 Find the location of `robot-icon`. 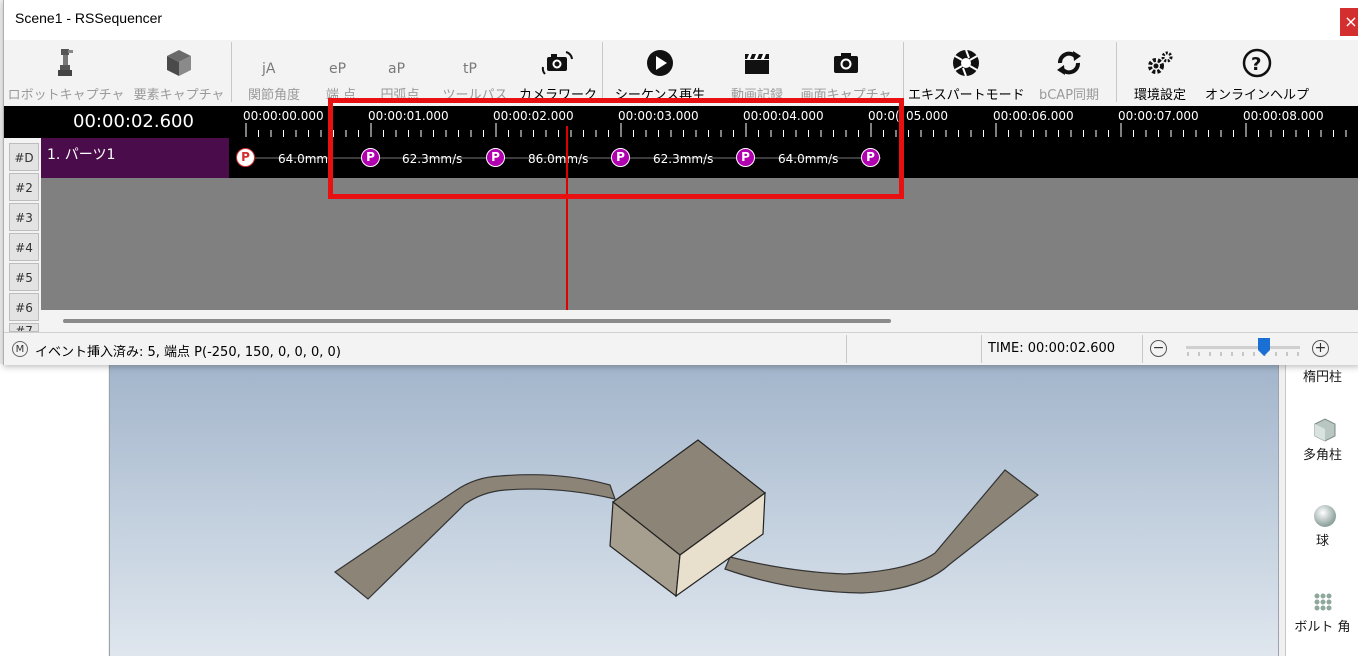

robot-icon is located at coordinates (65, 62).